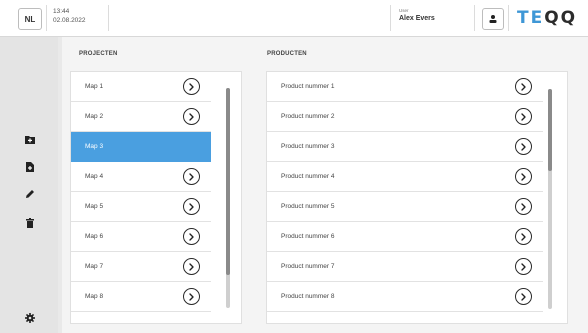 This screenshot has width=588, height=333. Describe the element at coordinates (141, 267) in the screenshot. I see `project-row: Map 7` at that location.